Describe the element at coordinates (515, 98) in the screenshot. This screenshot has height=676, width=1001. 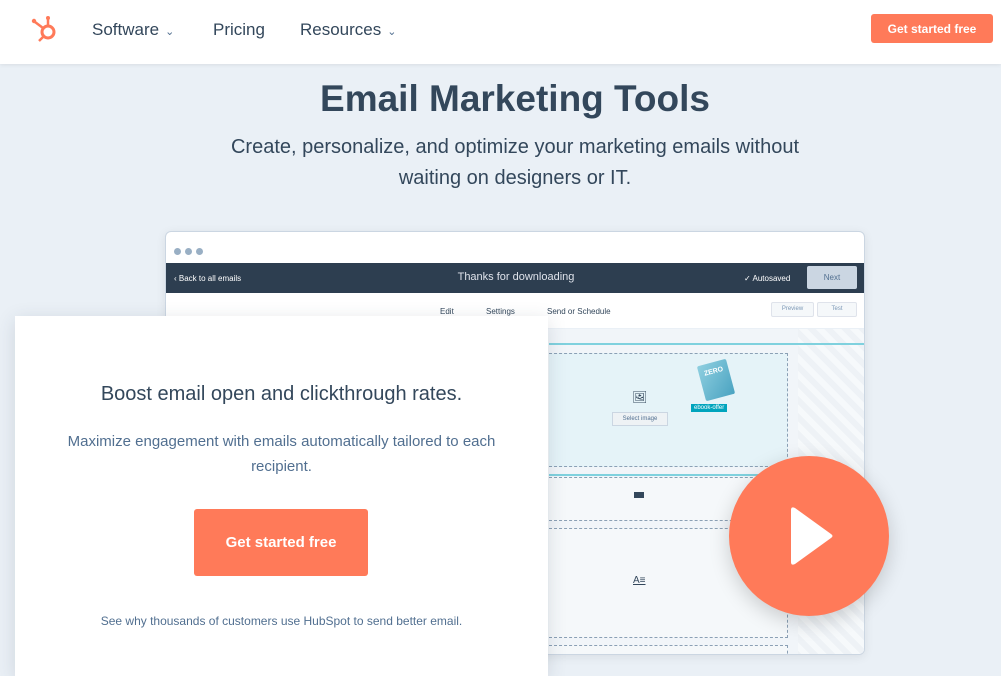
I see `page-title: Email Marketing Tools` at that location.